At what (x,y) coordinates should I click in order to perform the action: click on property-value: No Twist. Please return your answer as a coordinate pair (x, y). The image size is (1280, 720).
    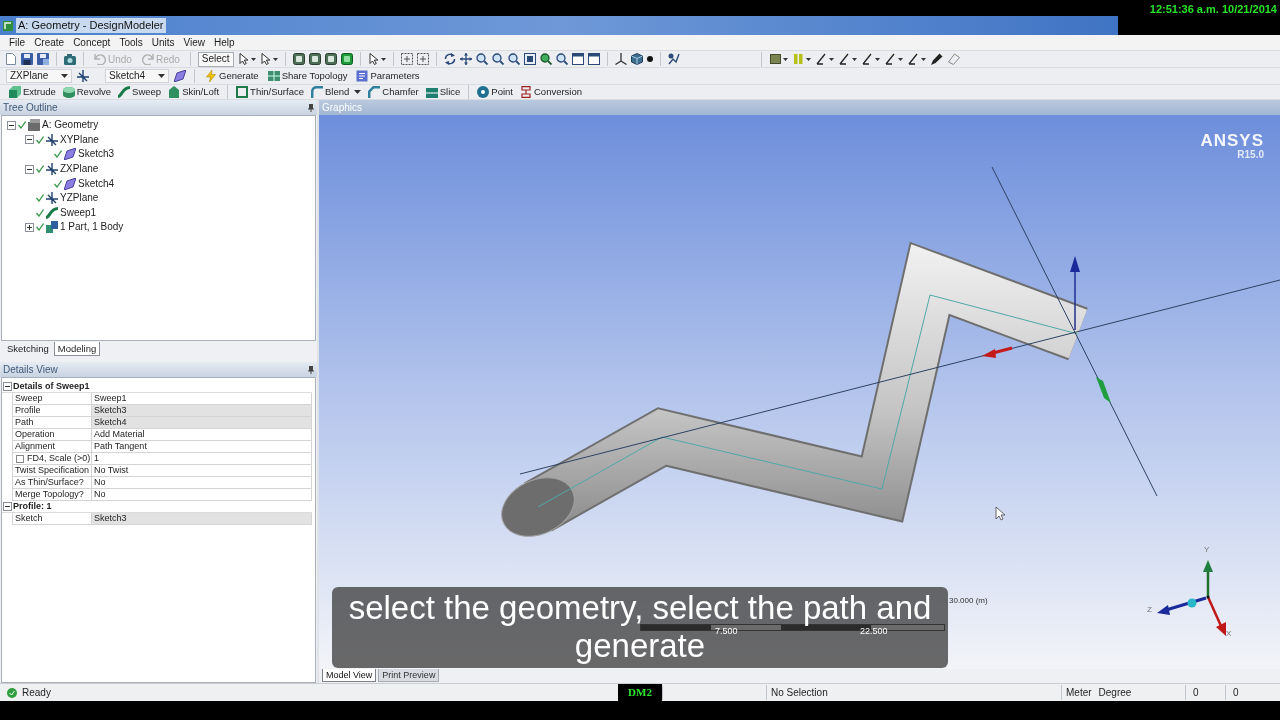
    Looking at the image, I should click on (202, 471).